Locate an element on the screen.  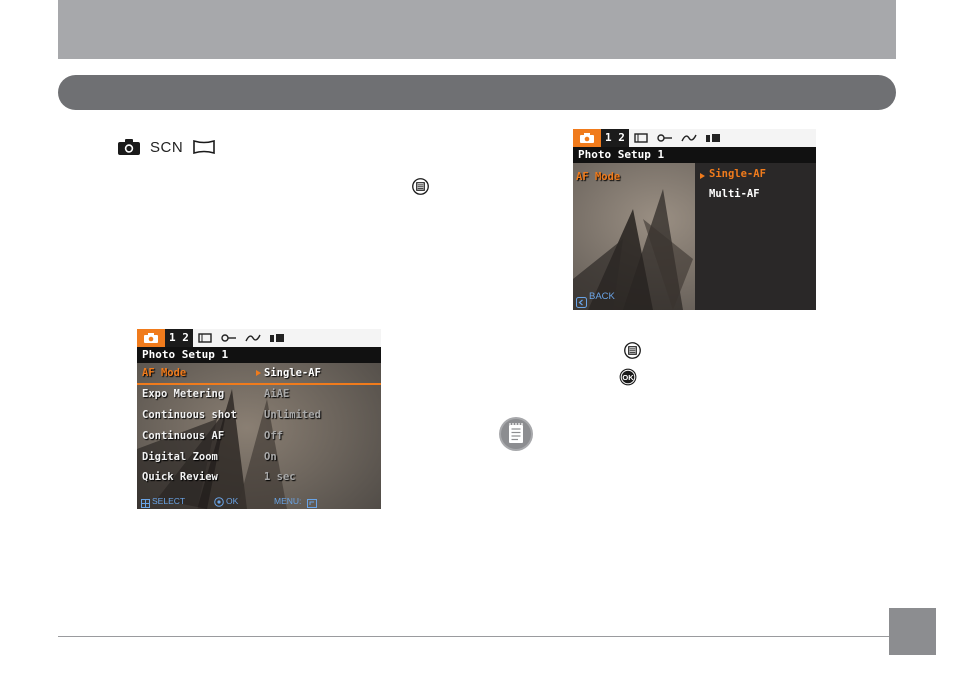
menu-row-expo-metering: Expo Metering AiAE is located at coordinates (259, 394).